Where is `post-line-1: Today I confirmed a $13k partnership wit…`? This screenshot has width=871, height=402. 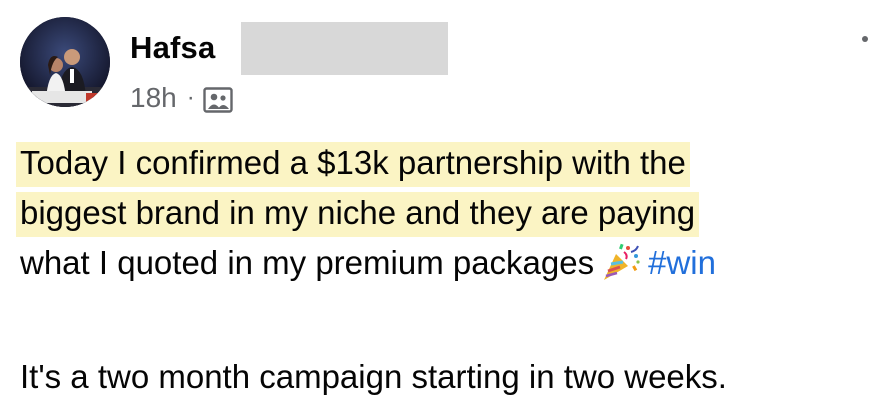 post-line-1: Today I confirmed a $13k partnership wit… is located at coordinates (443, 163).